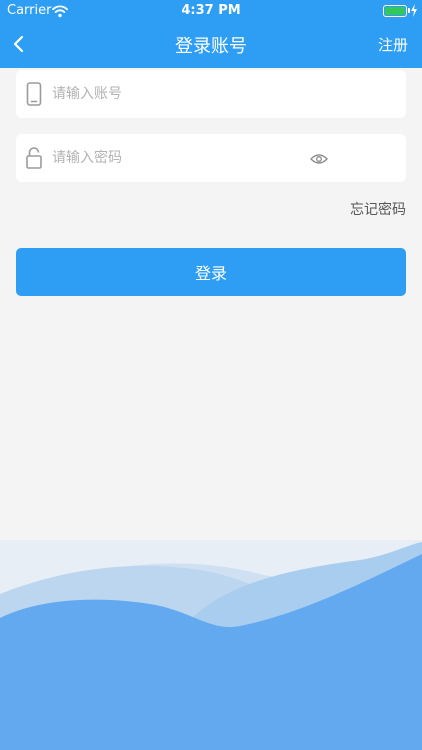  I want to click on clock: 4:37 PM, so click(211, 10).